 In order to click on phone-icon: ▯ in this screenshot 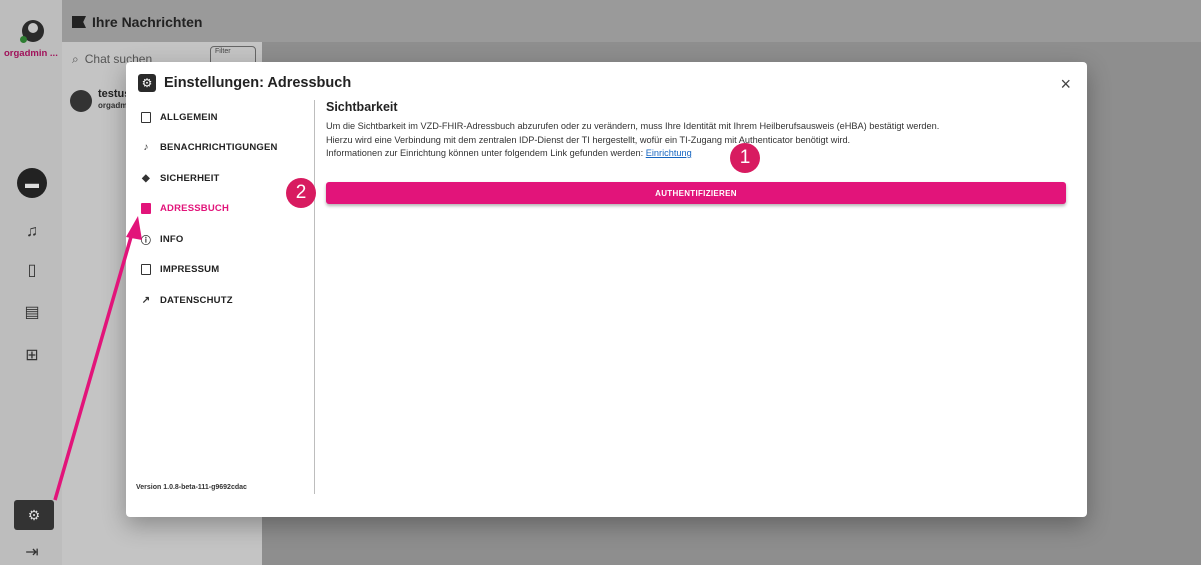, I will do `click(32, 270)`.